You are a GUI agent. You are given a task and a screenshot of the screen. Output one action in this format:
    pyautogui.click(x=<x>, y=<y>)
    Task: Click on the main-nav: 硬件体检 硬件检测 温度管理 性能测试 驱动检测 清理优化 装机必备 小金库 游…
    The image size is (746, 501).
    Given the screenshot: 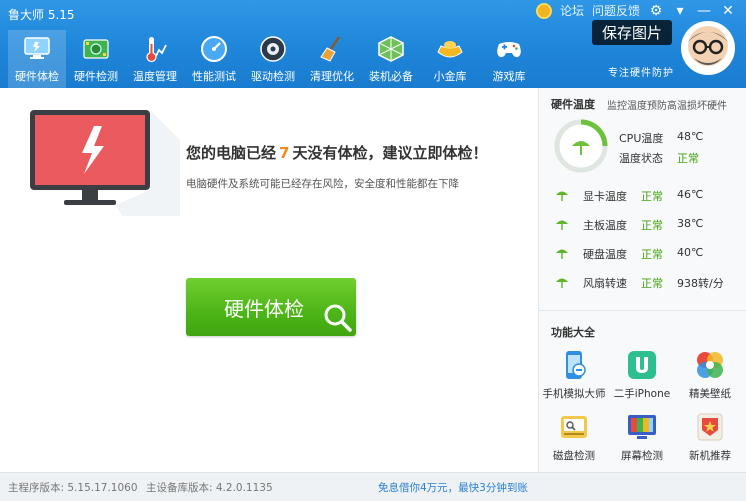 What is the action you would take?
    pyautogui.click(x=273, y=59)
    